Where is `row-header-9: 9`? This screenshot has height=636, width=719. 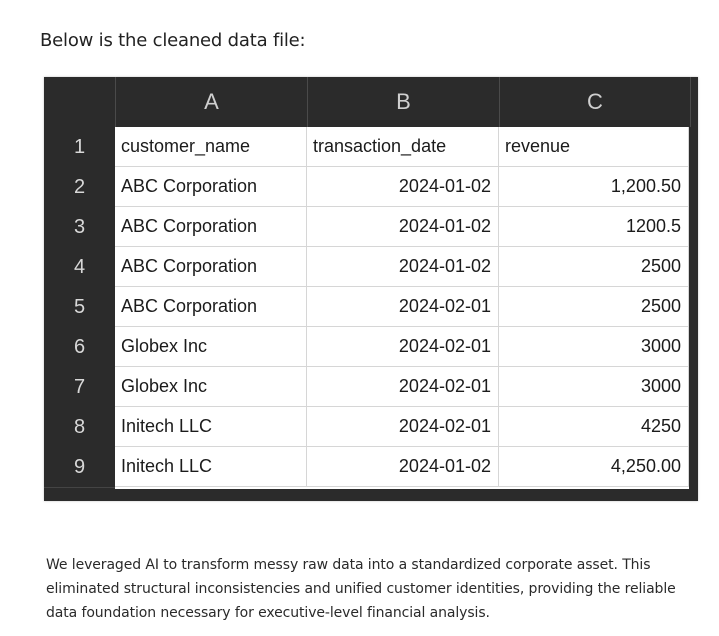
row-header-9: 9 is located at coordinates (79, 467).